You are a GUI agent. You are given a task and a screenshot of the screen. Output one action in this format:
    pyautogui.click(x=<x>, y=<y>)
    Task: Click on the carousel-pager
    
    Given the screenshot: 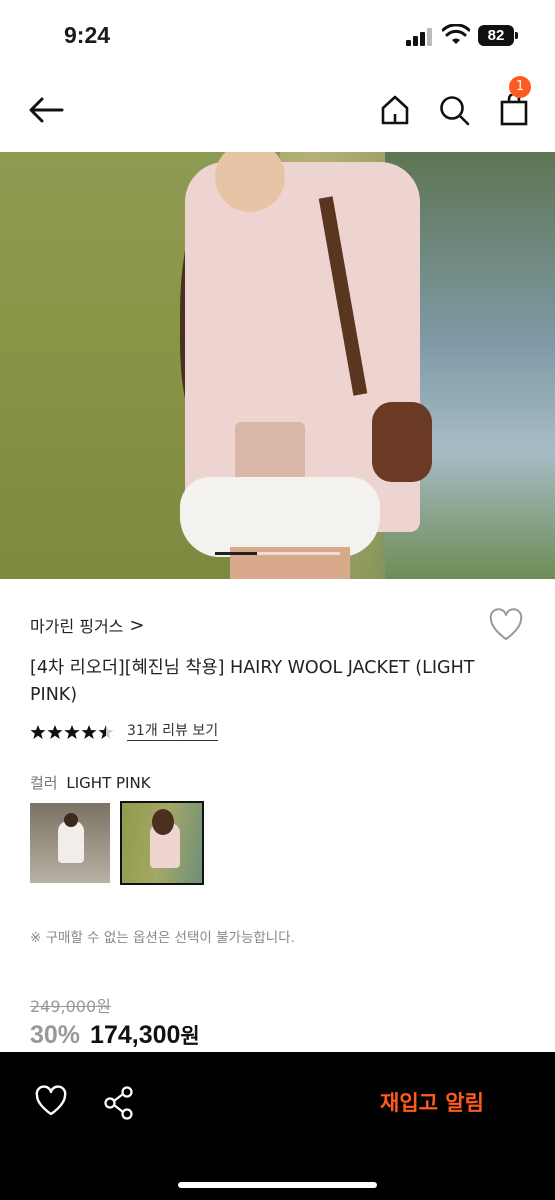 What is the action you would take?
    pyautogui.click(x=277, y=553)
    